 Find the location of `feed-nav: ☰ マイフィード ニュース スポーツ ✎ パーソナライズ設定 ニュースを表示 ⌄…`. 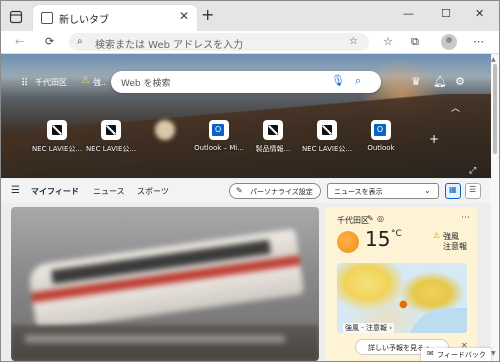

feed-nav: ☰ マイフィード ニュース スポーツ ✎ パーソナライズ設定 ニュースを表示 ⌄… is located at coordinates (246, 191).